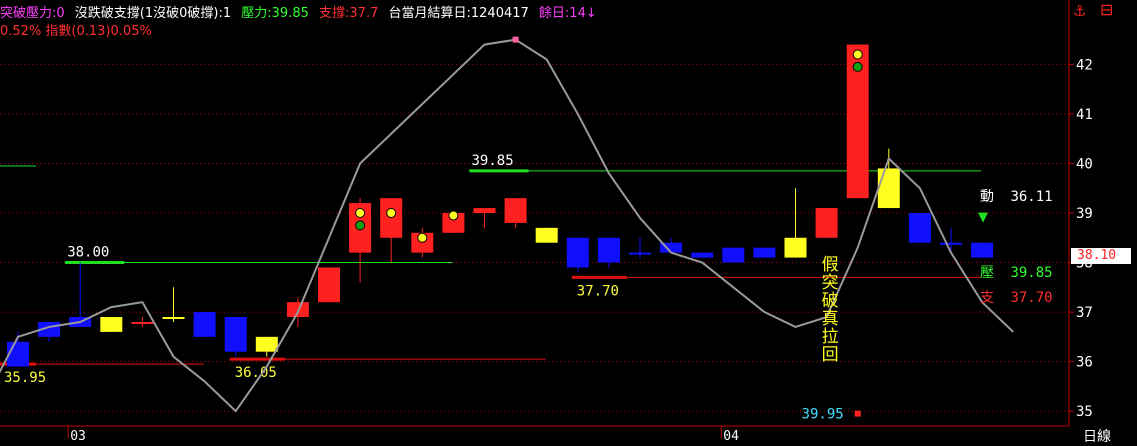 Image resolution: width=1137 pixels, height=446 pixels. I want to click on annotation-char: 突, so click(830, 283).